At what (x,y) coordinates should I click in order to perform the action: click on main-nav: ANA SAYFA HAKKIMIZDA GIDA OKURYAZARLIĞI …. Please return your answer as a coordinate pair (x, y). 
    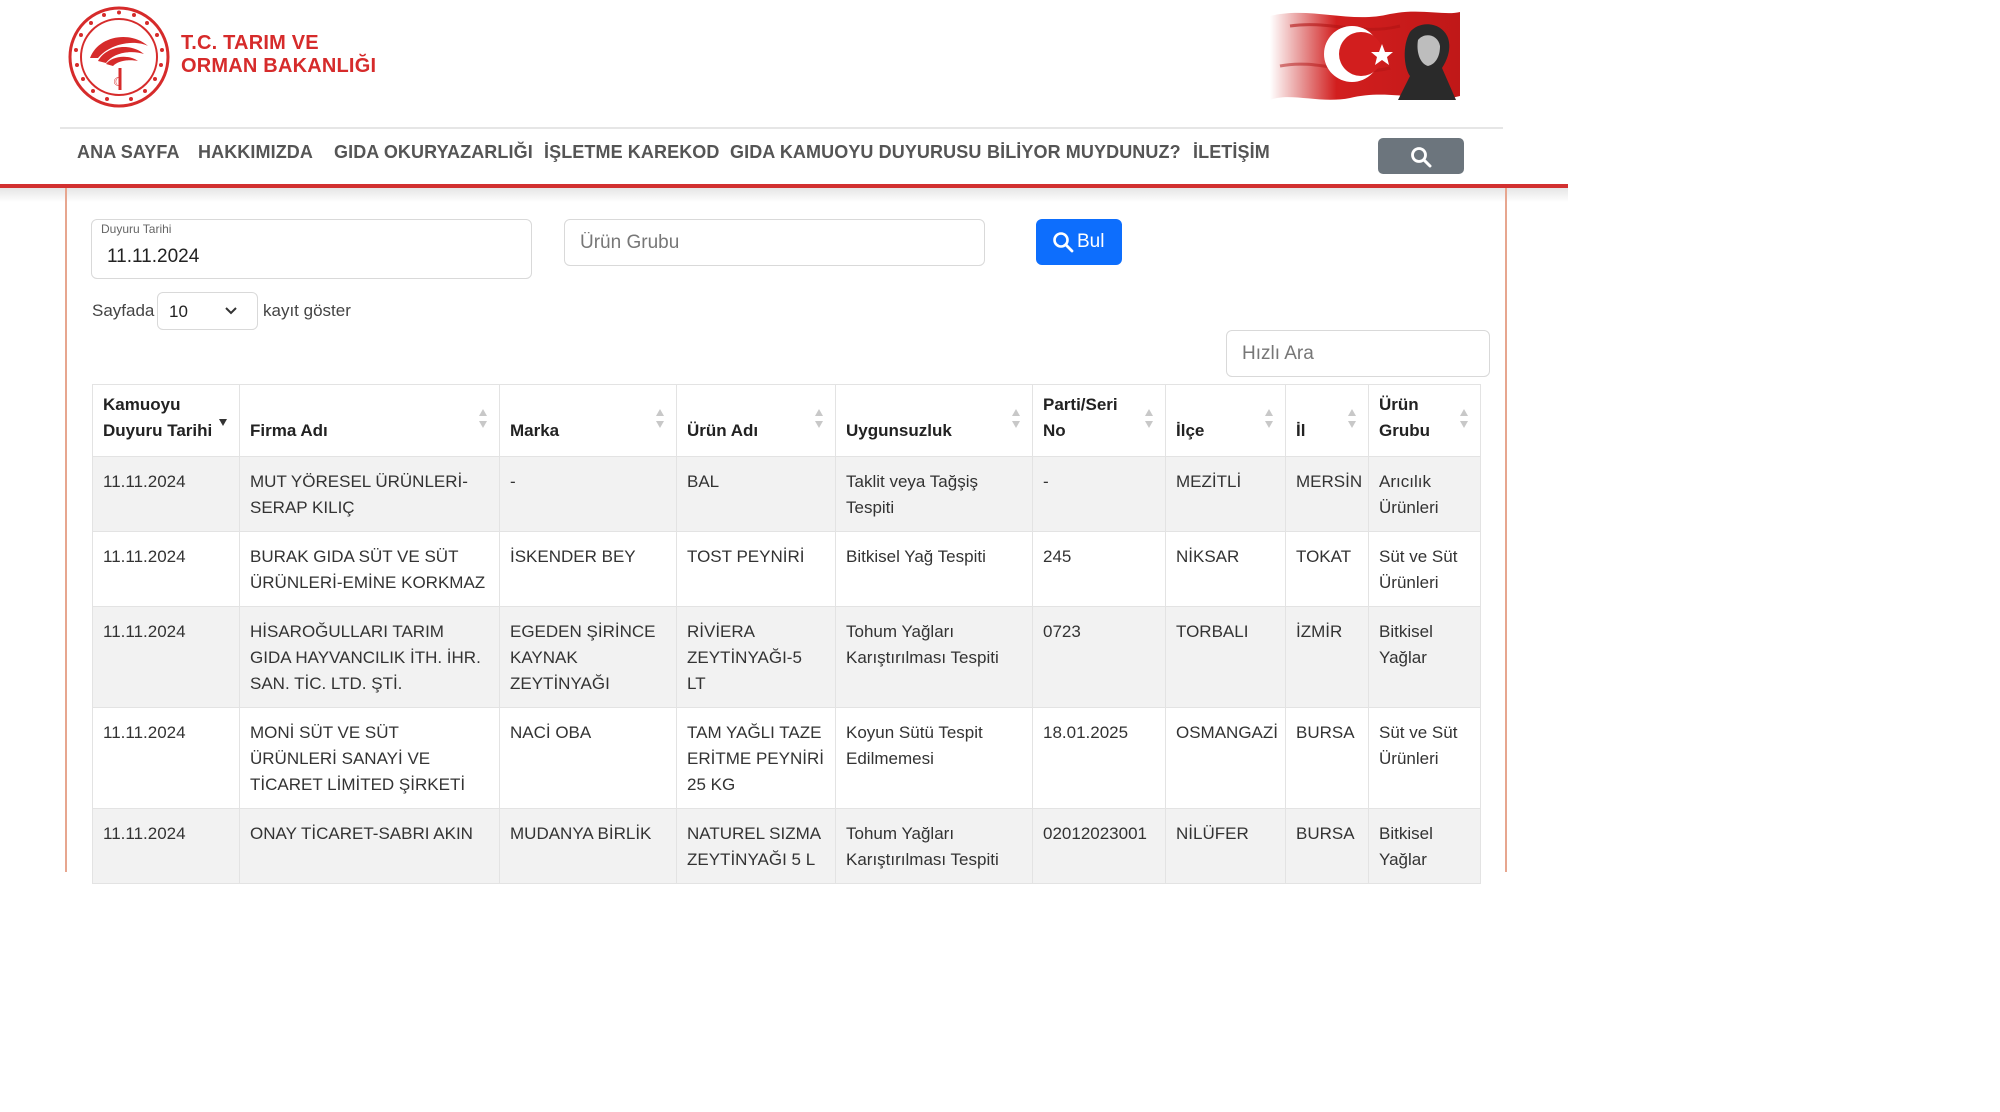
    Looking at the image, I should click on (784, 157).